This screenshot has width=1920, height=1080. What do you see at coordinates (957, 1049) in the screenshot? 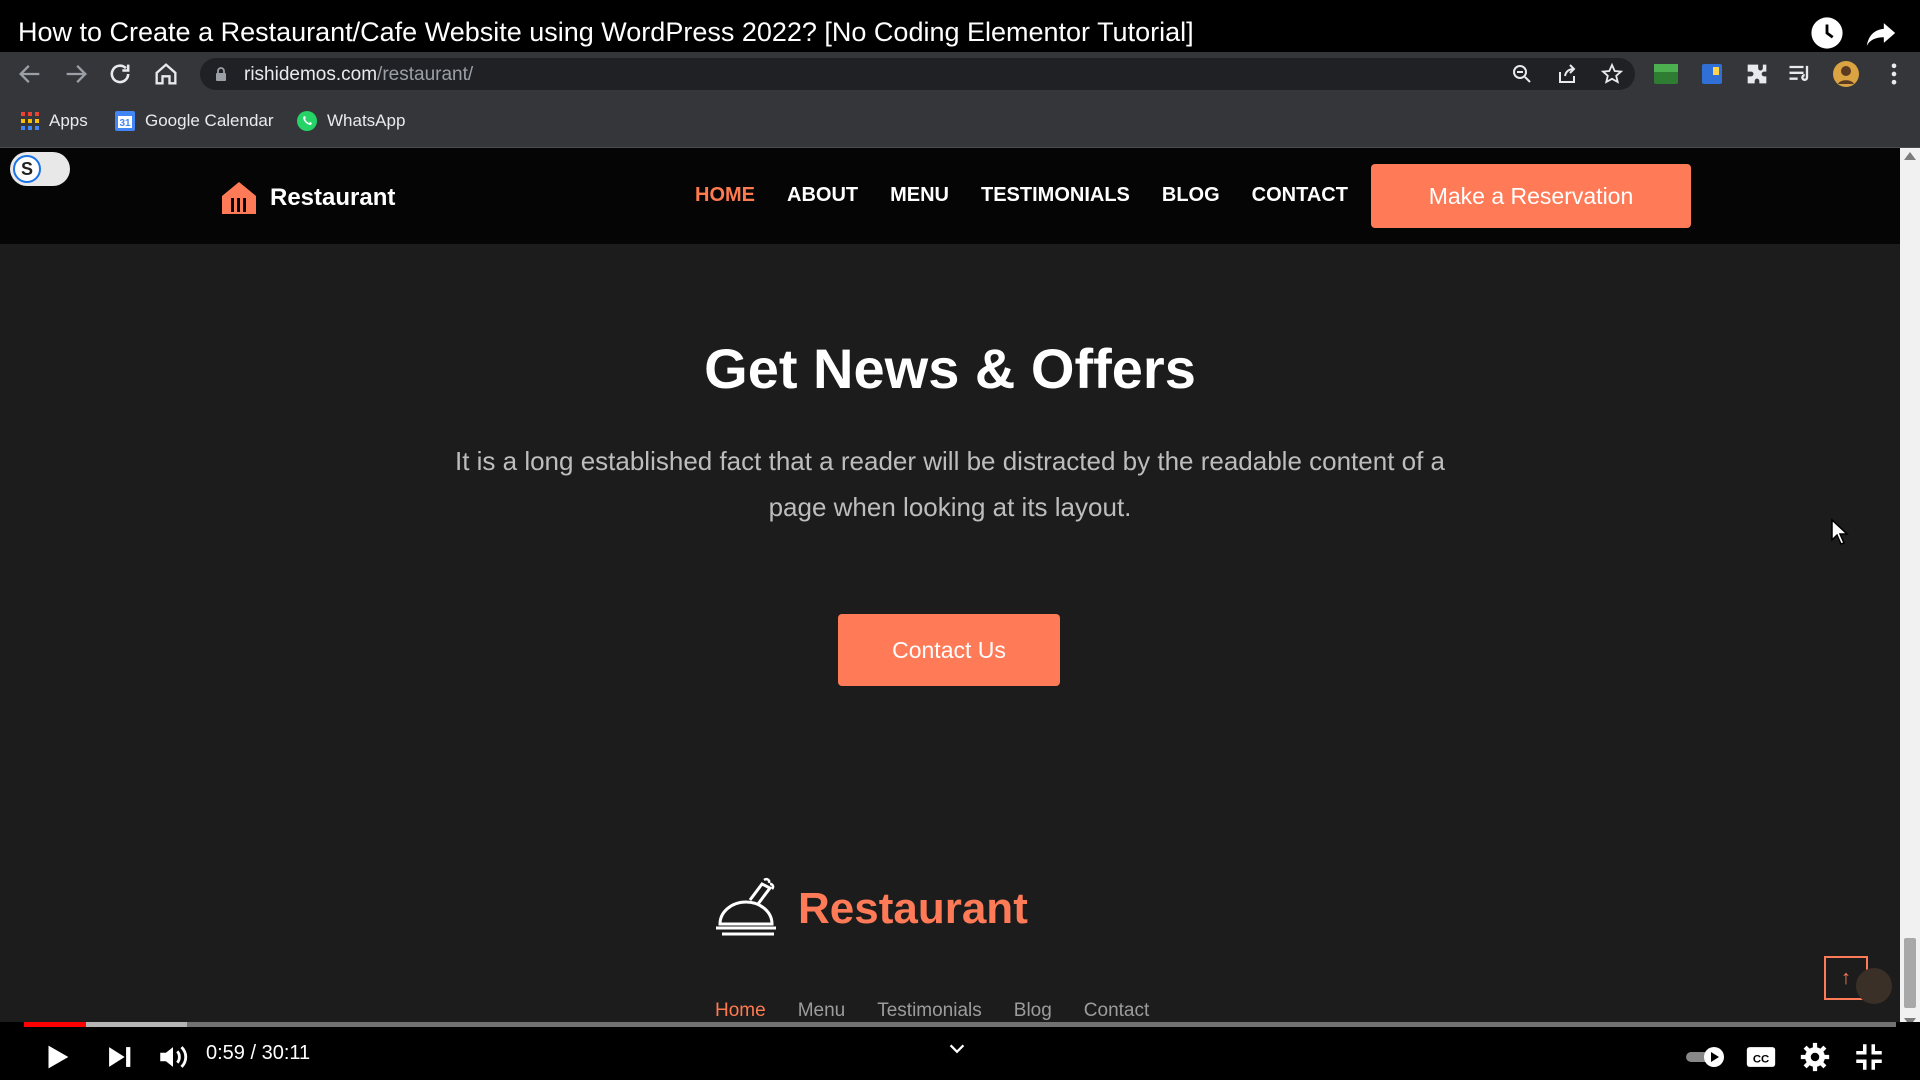
I see `chevron-down-icon` at bounding box center [957, 1049].